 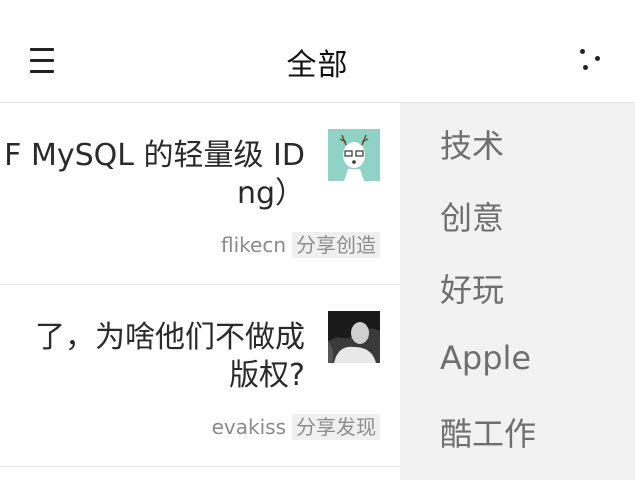 What do you see at coordinates (154, 155) in the screenshot?
I see `topic-title-line: F MySQL 的轻量级 ID` at bounding box center [154, 155].